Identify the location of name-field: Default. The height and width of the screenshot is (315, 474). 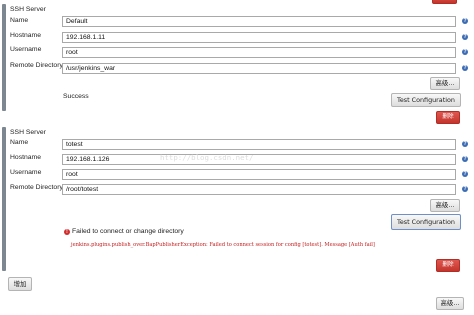
(259, 21).